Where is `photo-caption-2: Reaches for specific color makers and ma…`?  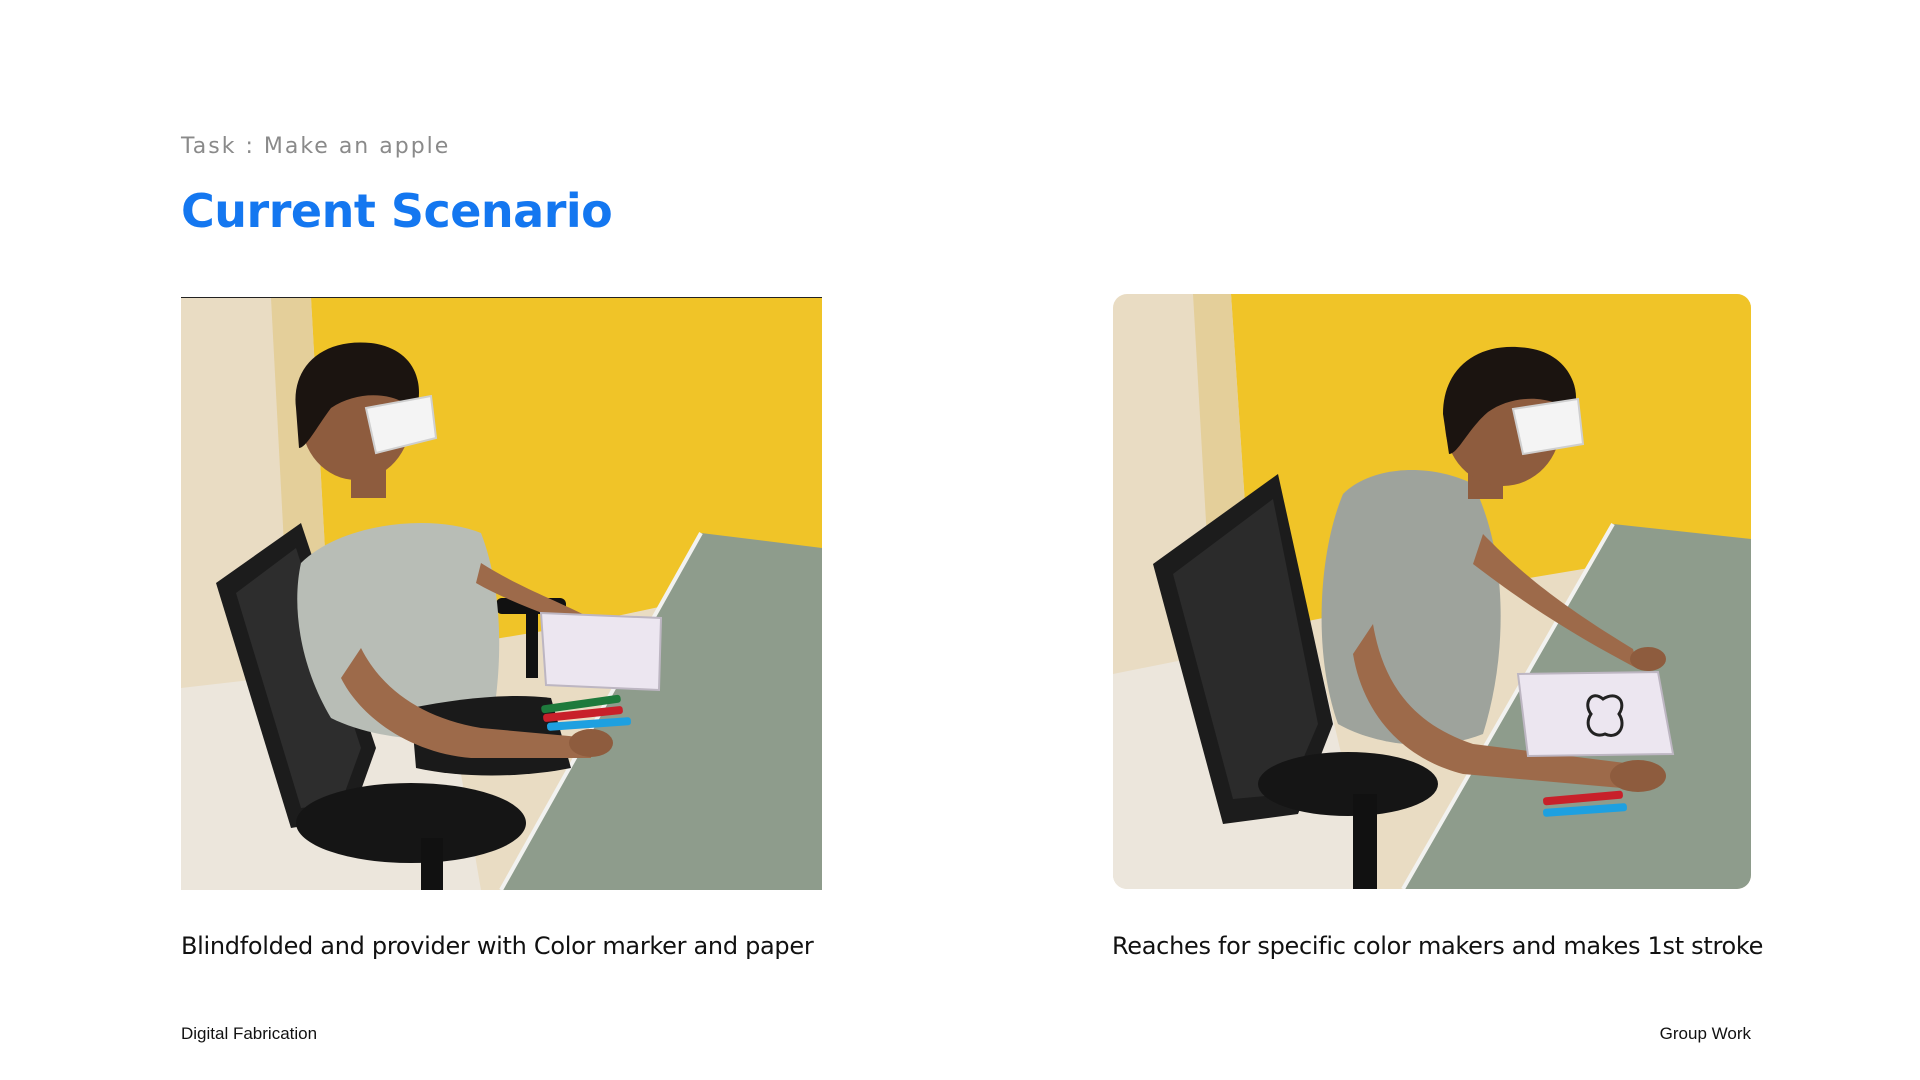
photo-caption-2: Reaches for specific color makers and ma… is located at coordinates (1438, 946).